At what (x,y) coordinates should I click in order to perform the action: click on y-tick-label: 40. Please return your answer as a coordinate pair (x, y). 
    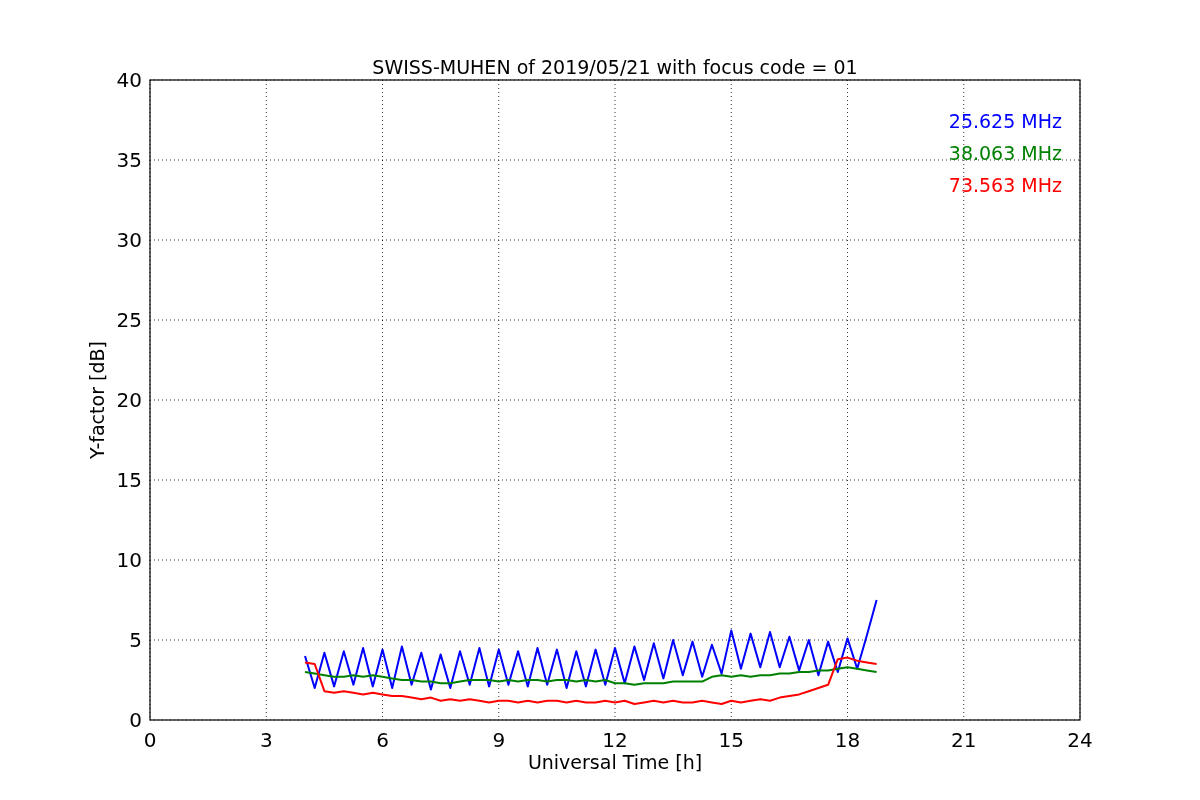
    Looking at the image, I should click on (129, 80).